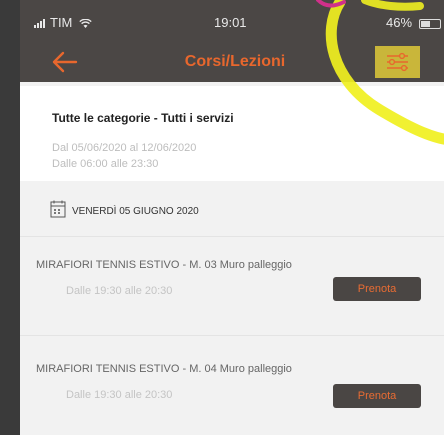 The width and height of the screenshot is (444, 435). What do you see at coordinates (85, 23) in the screenshot?
I see `wifi-icon` at bounding box center [85, 23].